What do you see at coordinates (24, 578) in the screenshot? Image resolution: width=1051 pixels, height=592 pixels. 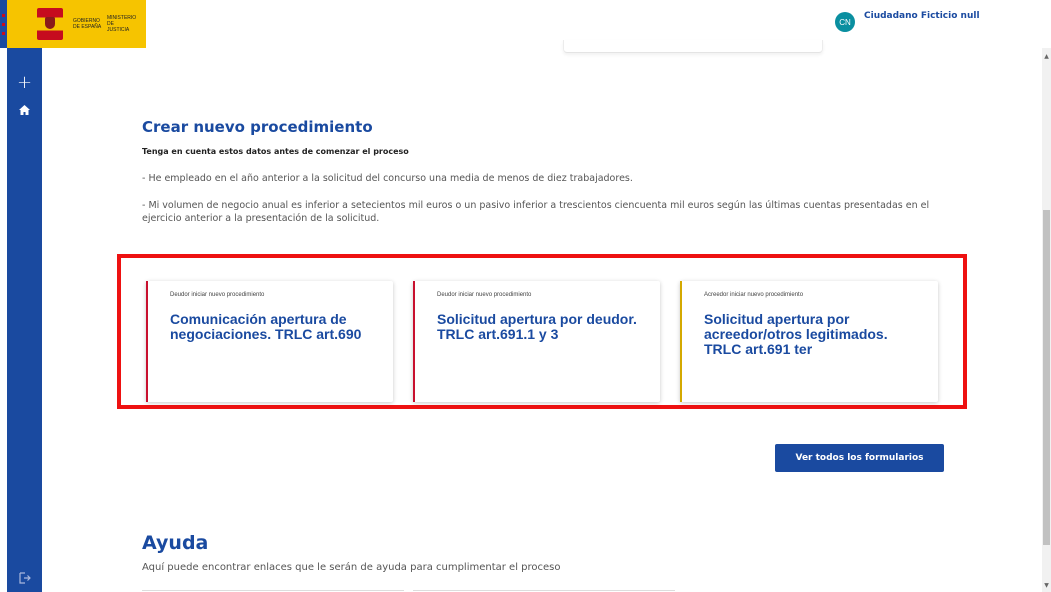 I see `logout-icon` at bounding box center [24, 578].